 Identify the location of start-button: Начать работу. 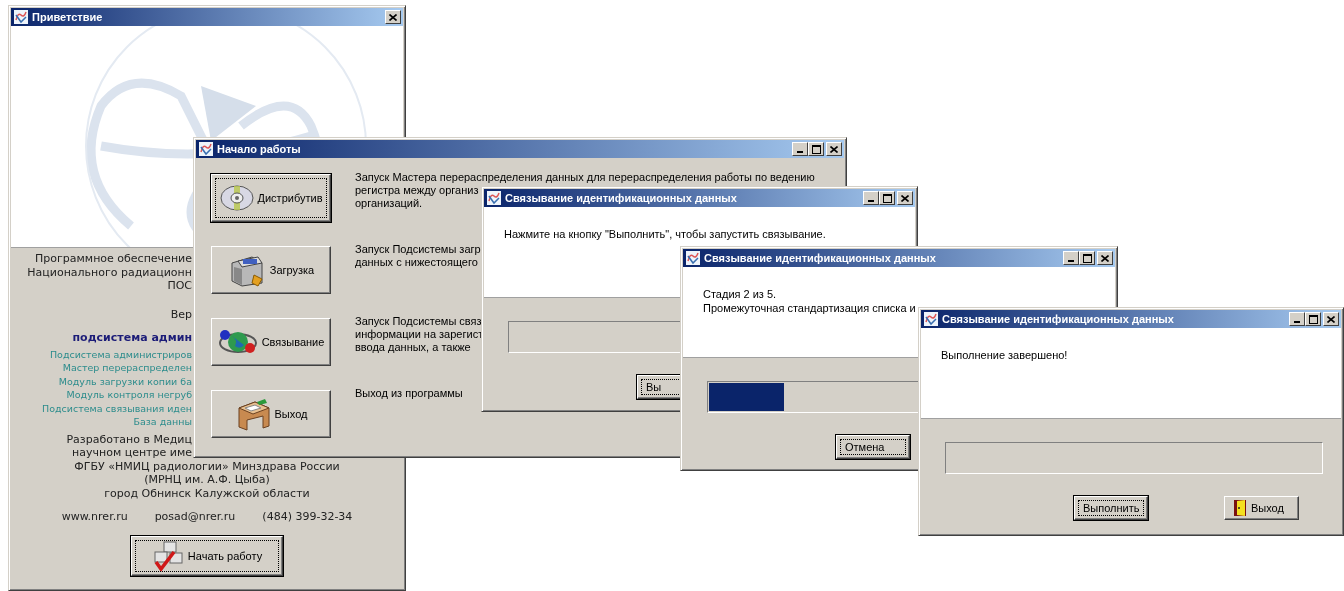
(207, 556).